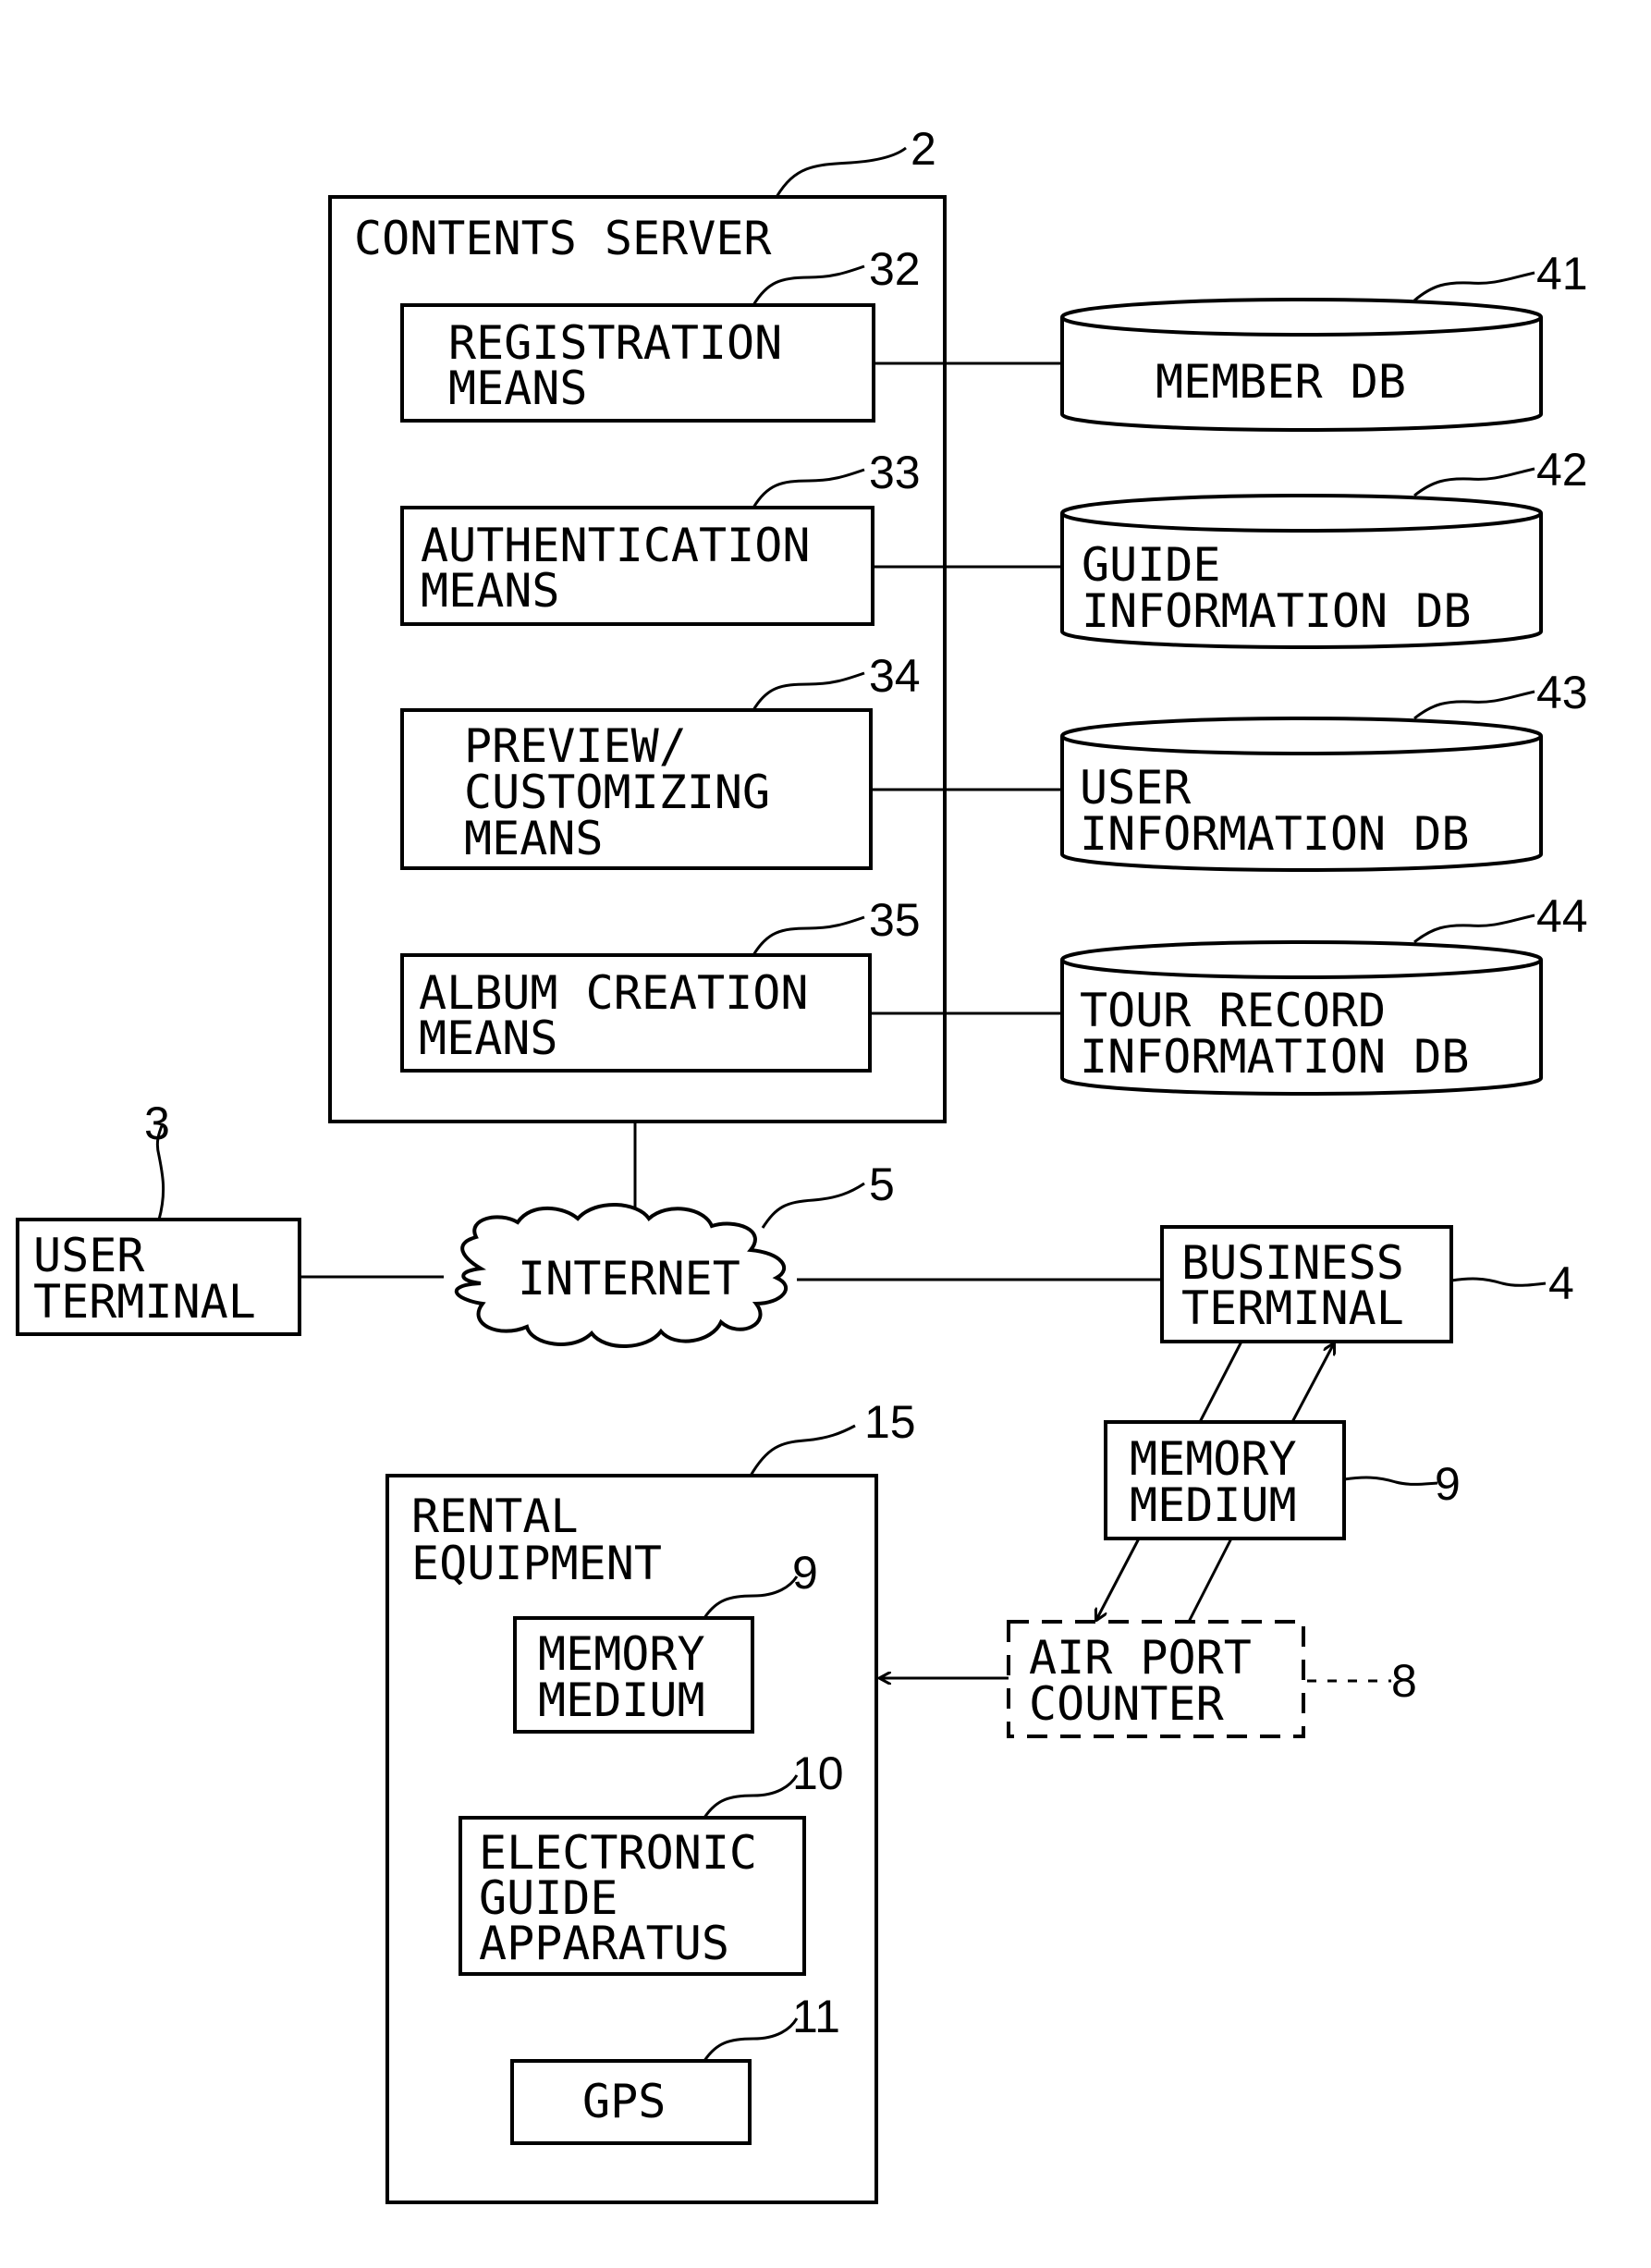 This screenshot has width=1651, height=2268. Describe the element at coordinates (895, 920) in the screenshot. I see `ref-label: 35` at that location.